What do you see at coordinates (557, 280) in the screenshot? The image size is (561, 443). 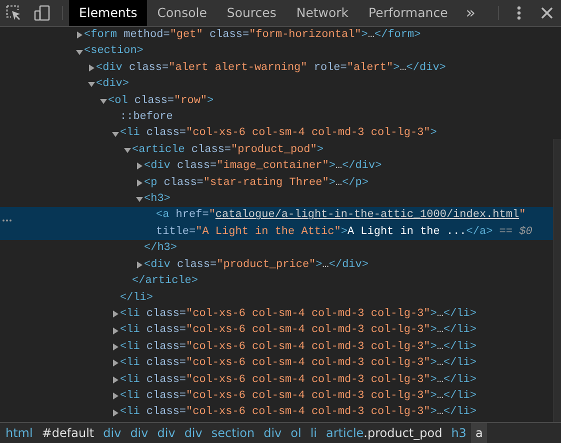 I see `scrollbar-thumb` at bounding box center [557, 280].